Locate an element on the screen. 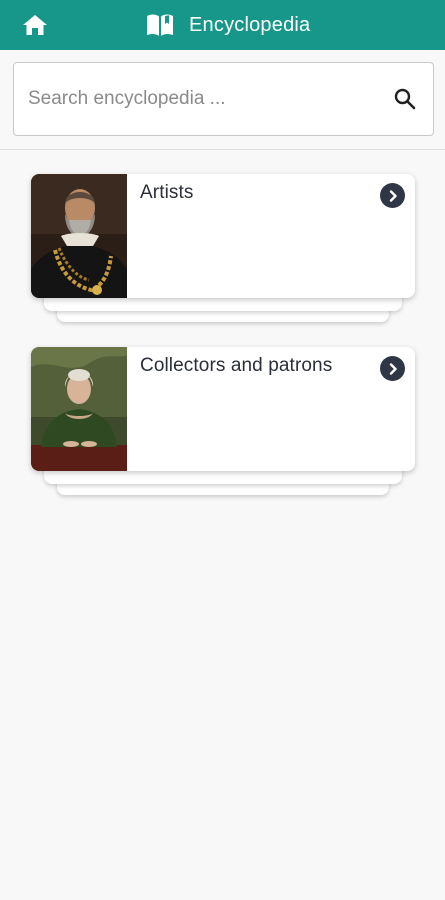 This screenshot has height=900, width=445. search-button is located at coordinates (405, 99).